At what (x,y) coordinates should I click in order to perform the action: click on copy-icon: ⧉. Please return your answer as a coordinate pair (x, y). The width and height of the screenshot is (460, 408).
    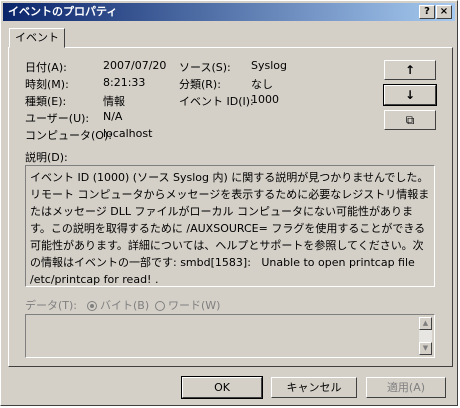
    Looking at the image, I should click on (410, 120).